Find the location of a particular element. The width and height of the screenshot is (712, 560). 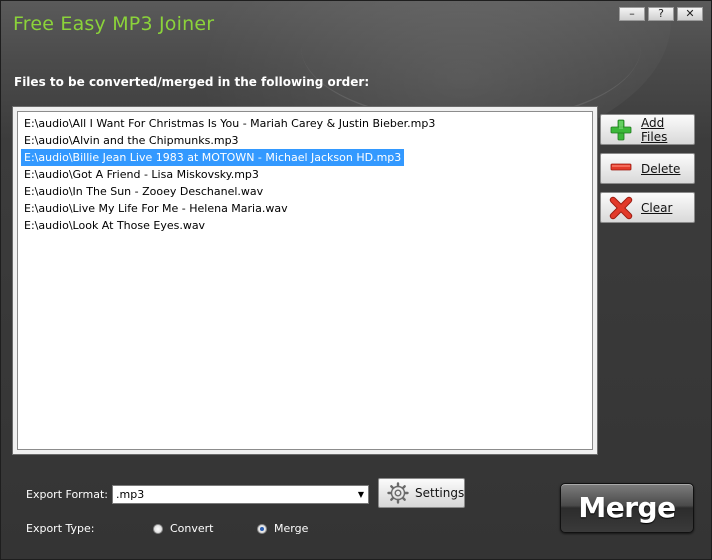

export-type-label: Export Type: is located at coordinates (60, 528).